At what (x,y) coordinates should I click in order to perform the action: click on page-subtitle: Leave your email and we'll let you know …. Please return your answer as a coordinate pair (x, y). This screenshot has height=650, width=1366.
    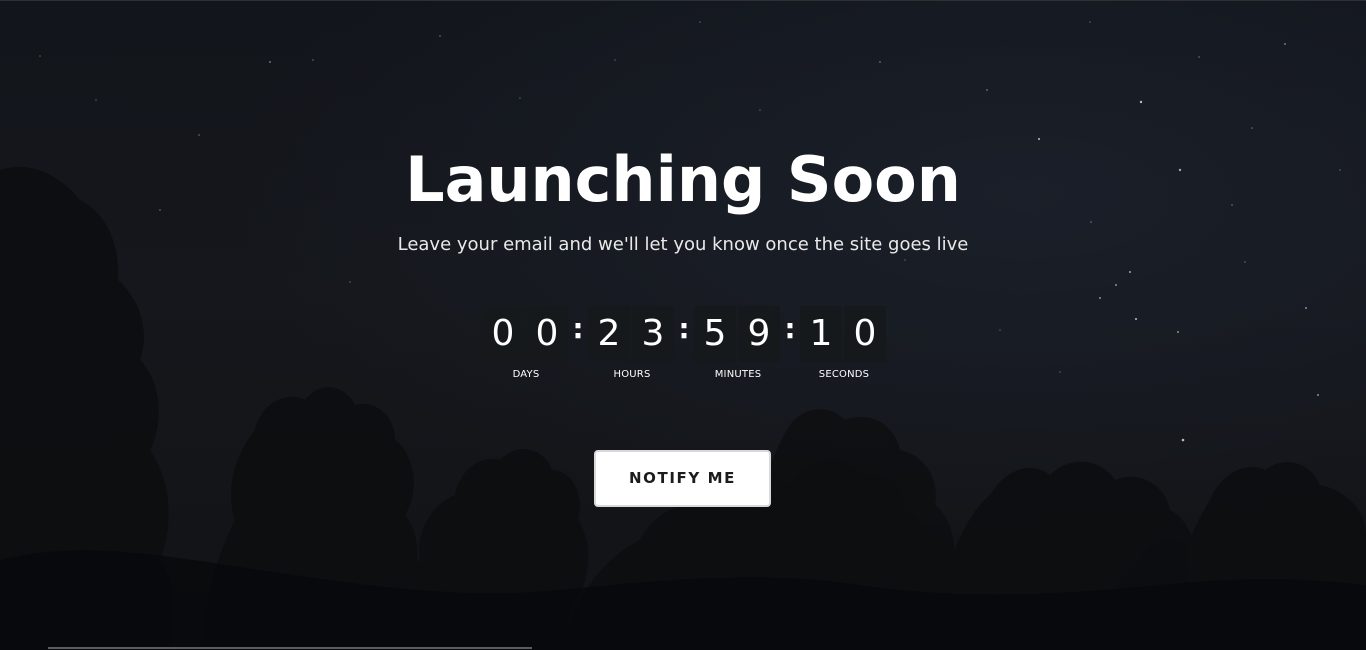
    Looking at the image, I should click on (683, 244).